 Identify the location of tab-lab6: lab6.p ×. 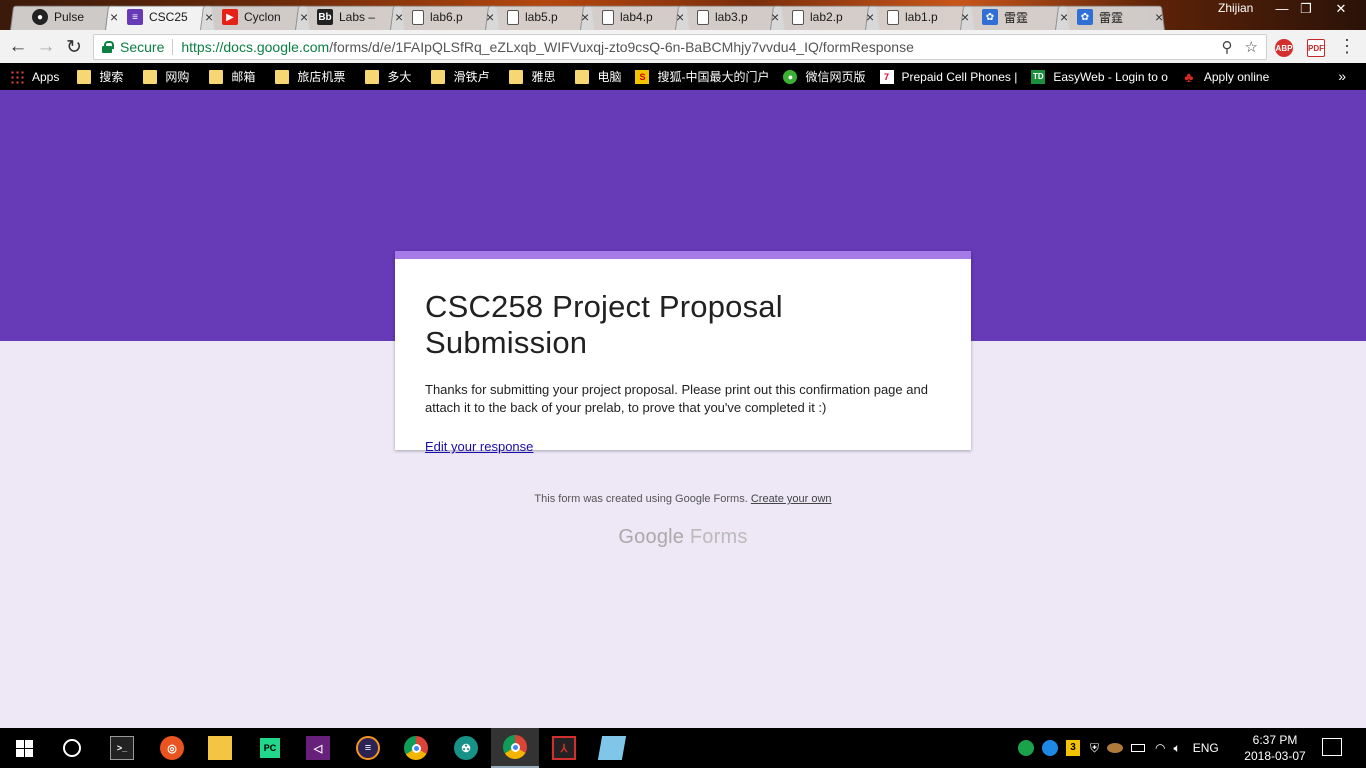
(445, 17).